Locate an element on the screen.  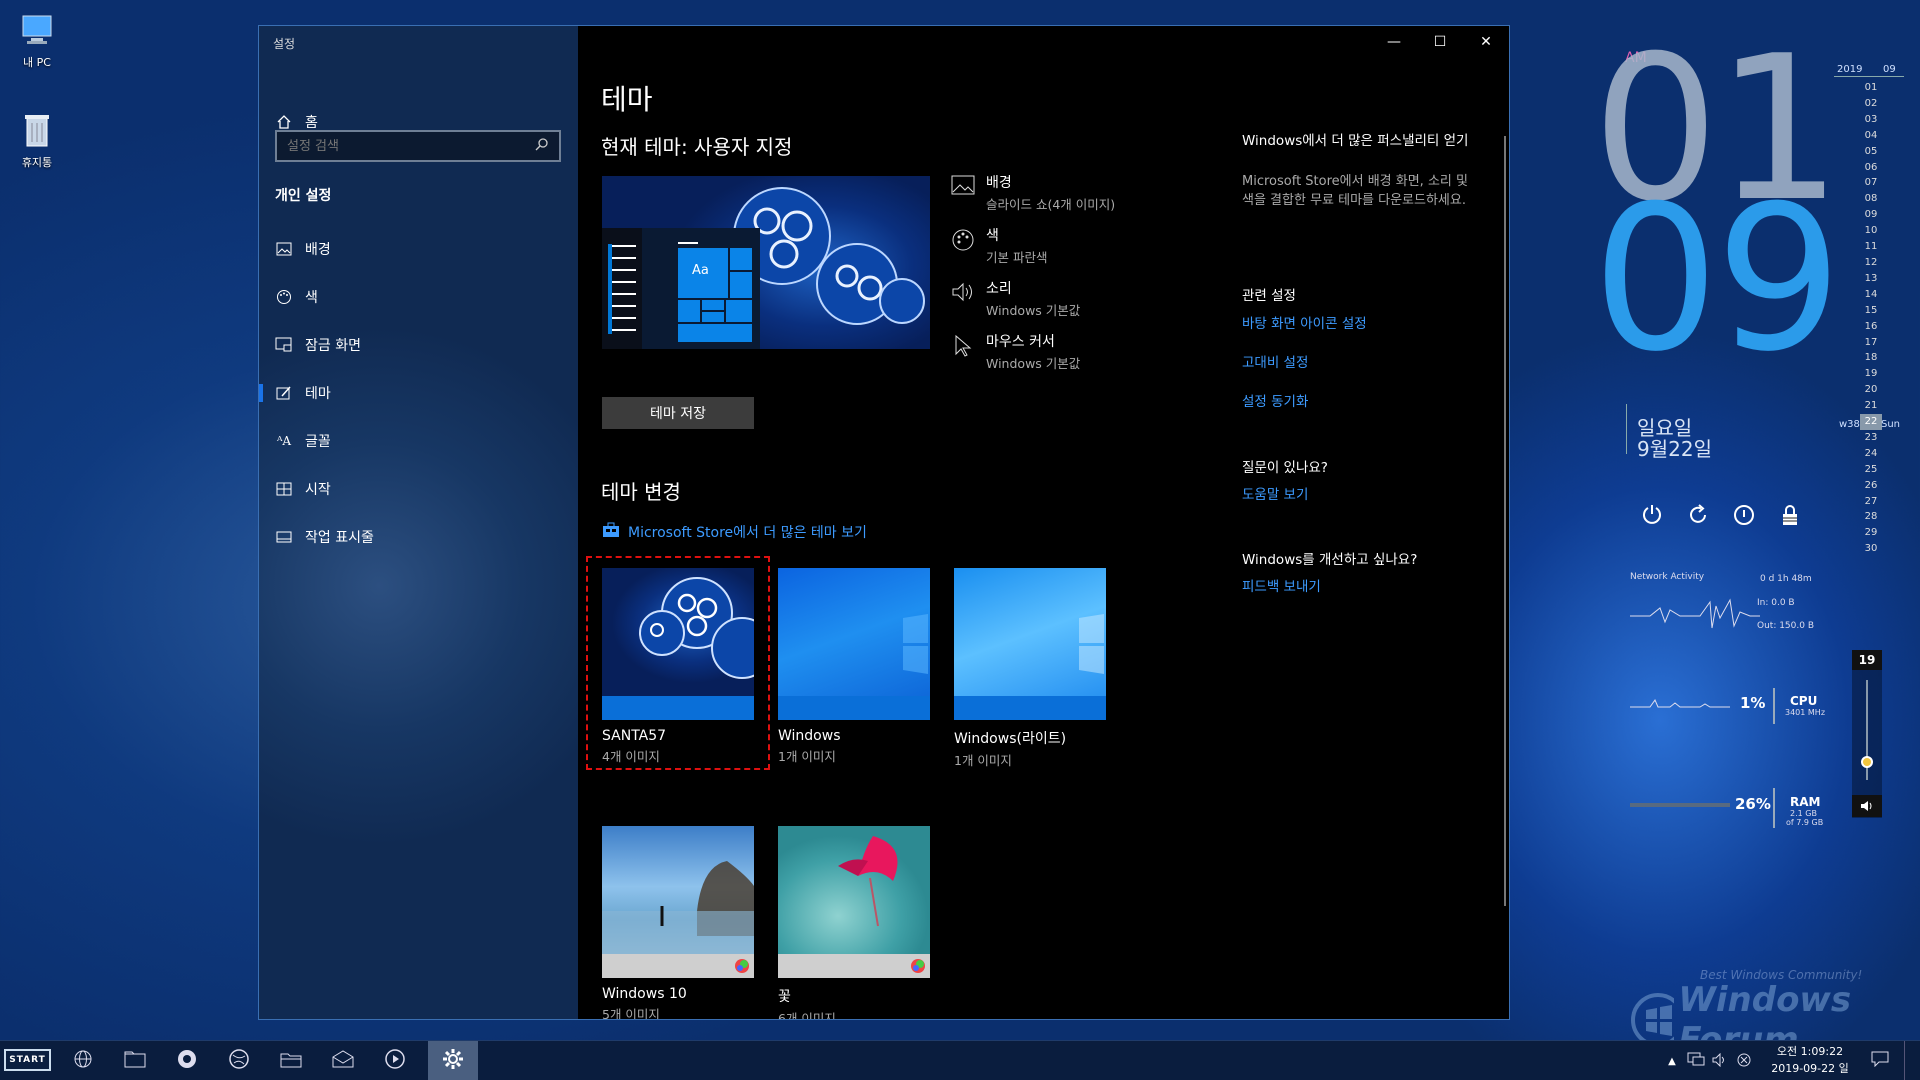
network-tray is located at coordinates (1696, 1060).